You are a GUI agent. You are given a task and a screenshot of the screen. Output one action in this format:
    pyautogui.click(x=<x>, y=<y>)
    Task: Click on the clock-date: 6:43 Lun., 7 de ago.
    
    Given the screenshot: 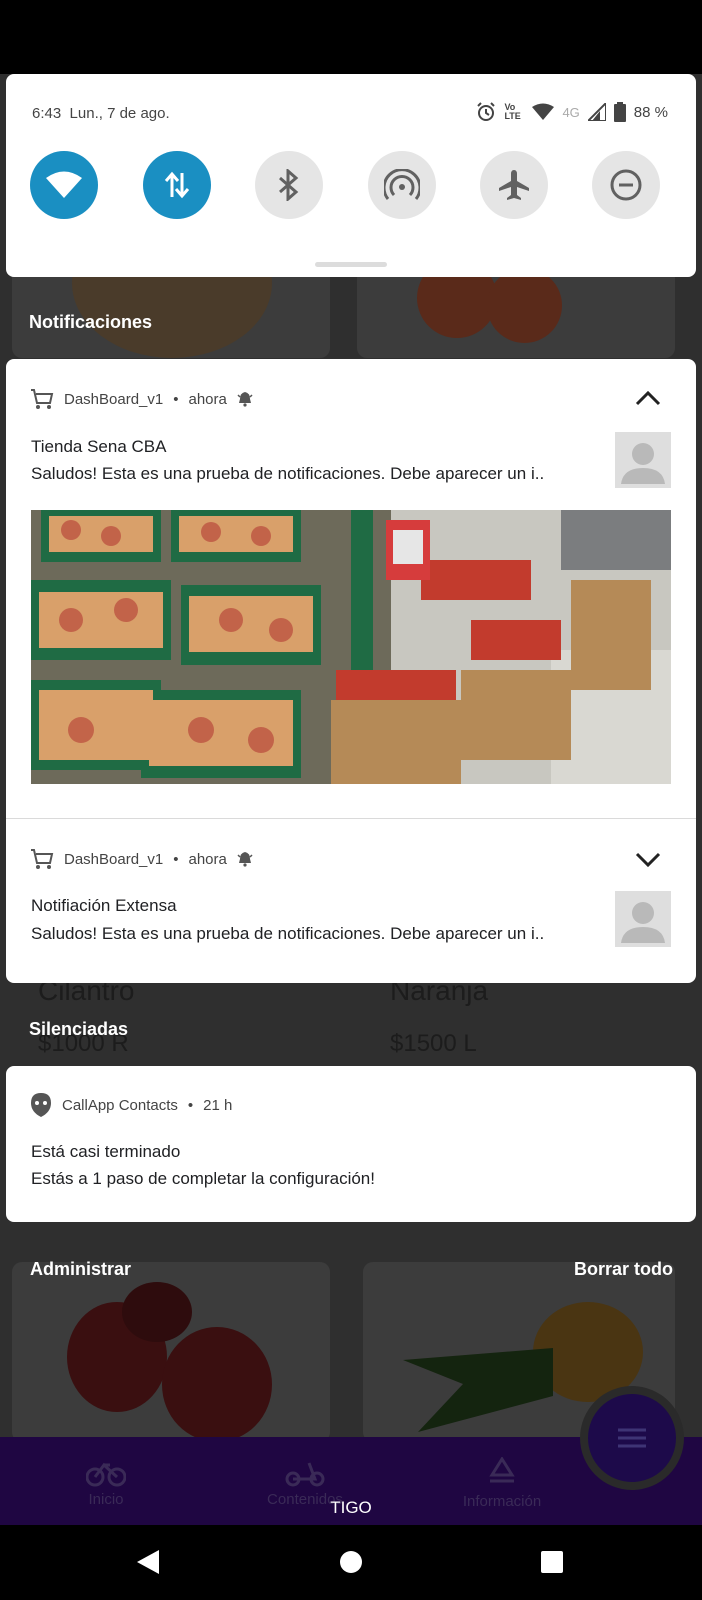 What is the action you would take?
    pyautogui.click(x=101, y=113)
    